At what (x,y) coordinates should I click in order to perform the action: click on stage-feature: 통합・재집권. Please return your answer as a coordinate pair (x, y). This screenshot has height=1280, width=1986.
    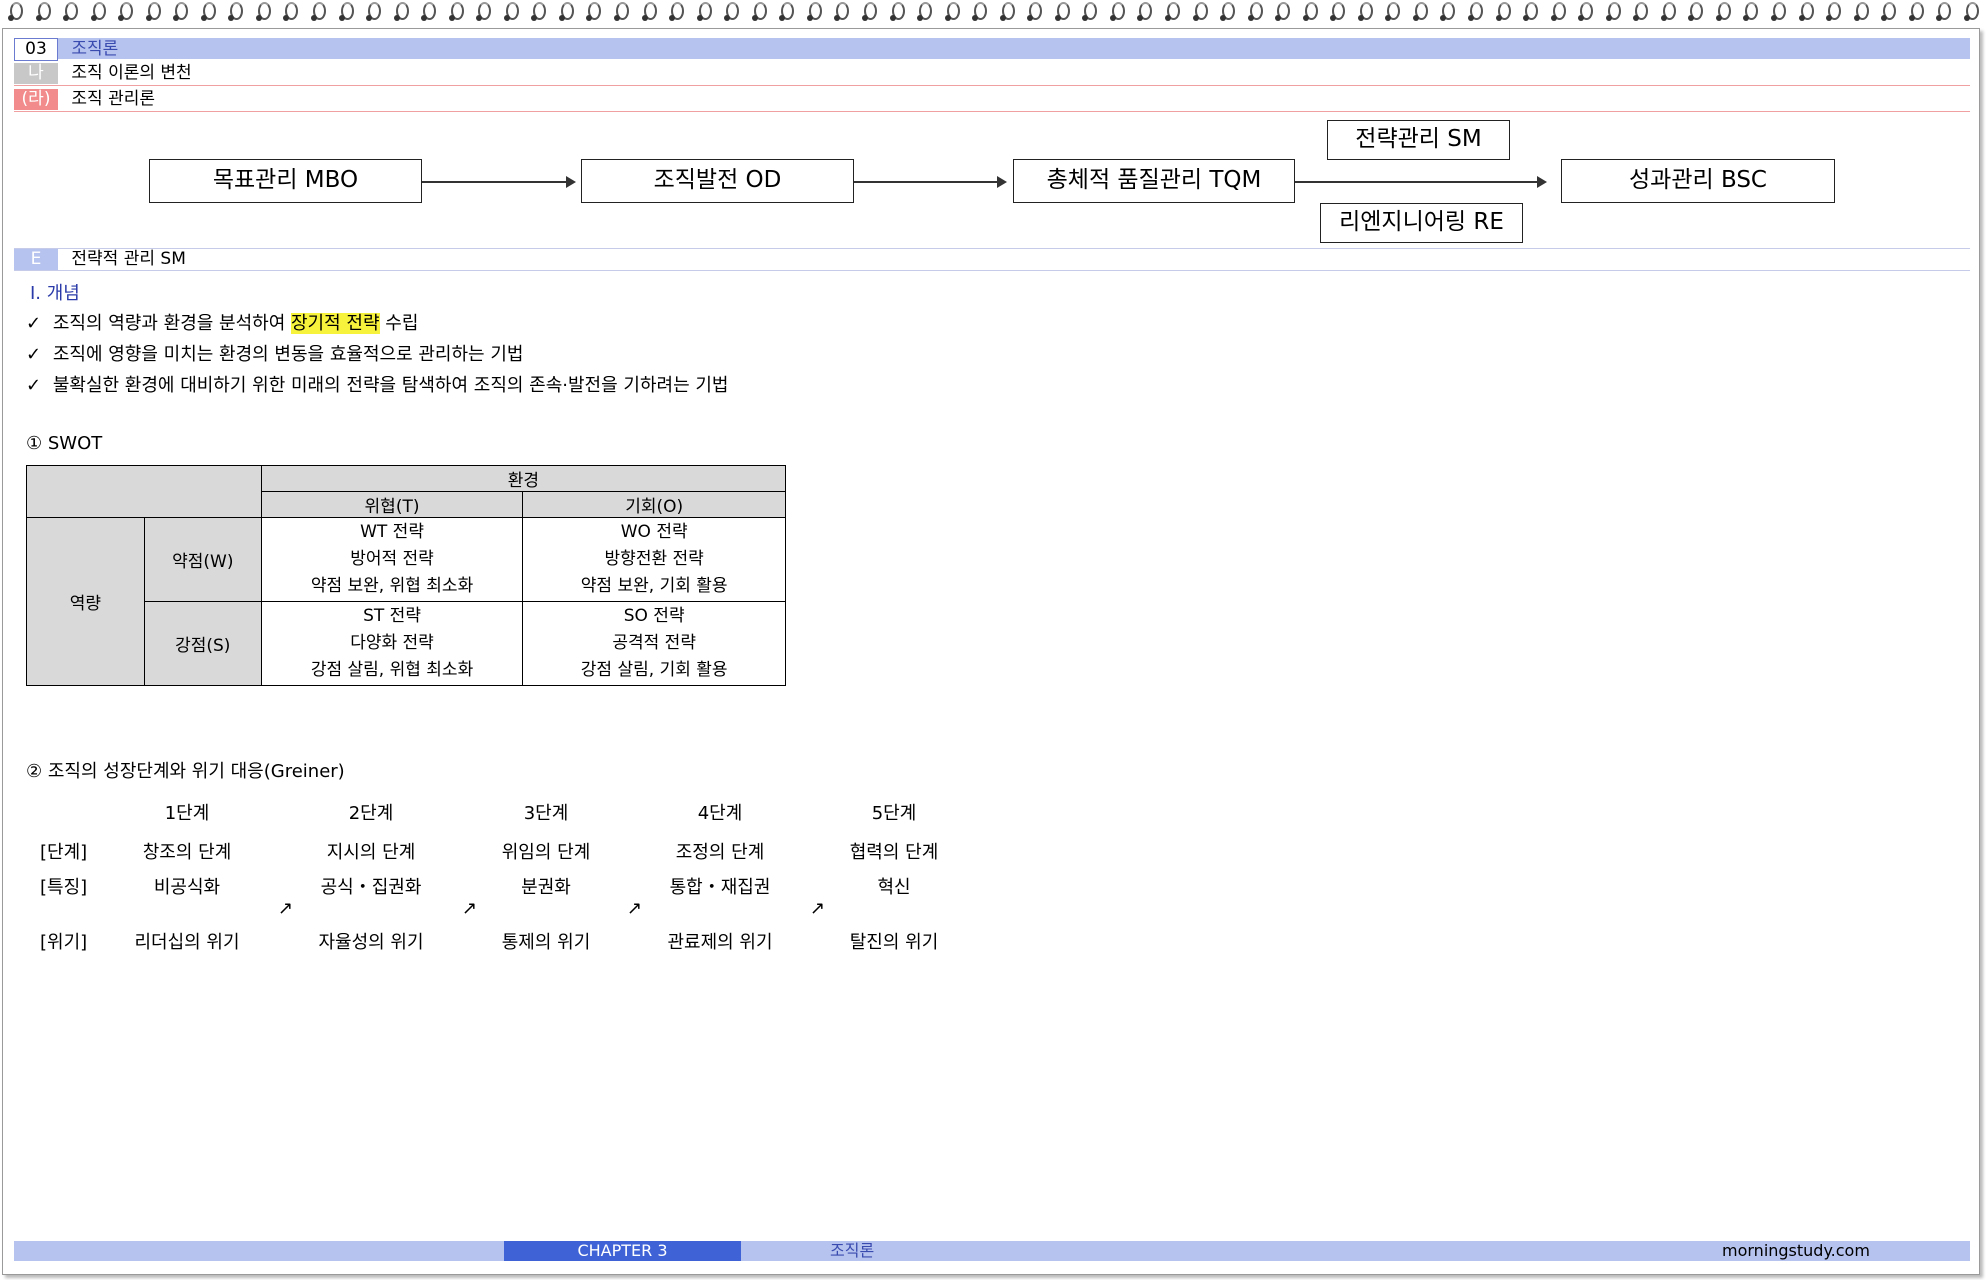
    Looking at the image, I should click on (720, 887).